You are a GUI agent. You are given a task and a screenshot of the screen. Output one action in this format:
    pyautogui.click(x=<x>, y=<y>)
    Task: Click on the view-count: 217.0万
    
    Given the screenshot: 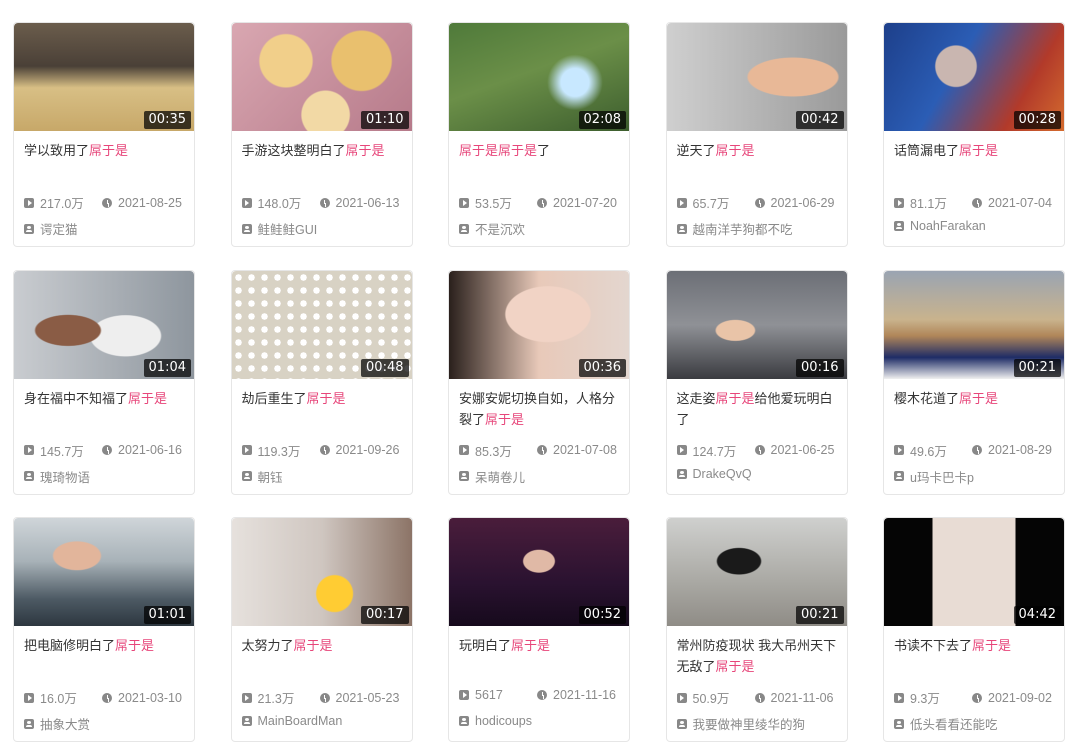 What is the action you would take?
    pyautogui.click(x=62, y=204)
    